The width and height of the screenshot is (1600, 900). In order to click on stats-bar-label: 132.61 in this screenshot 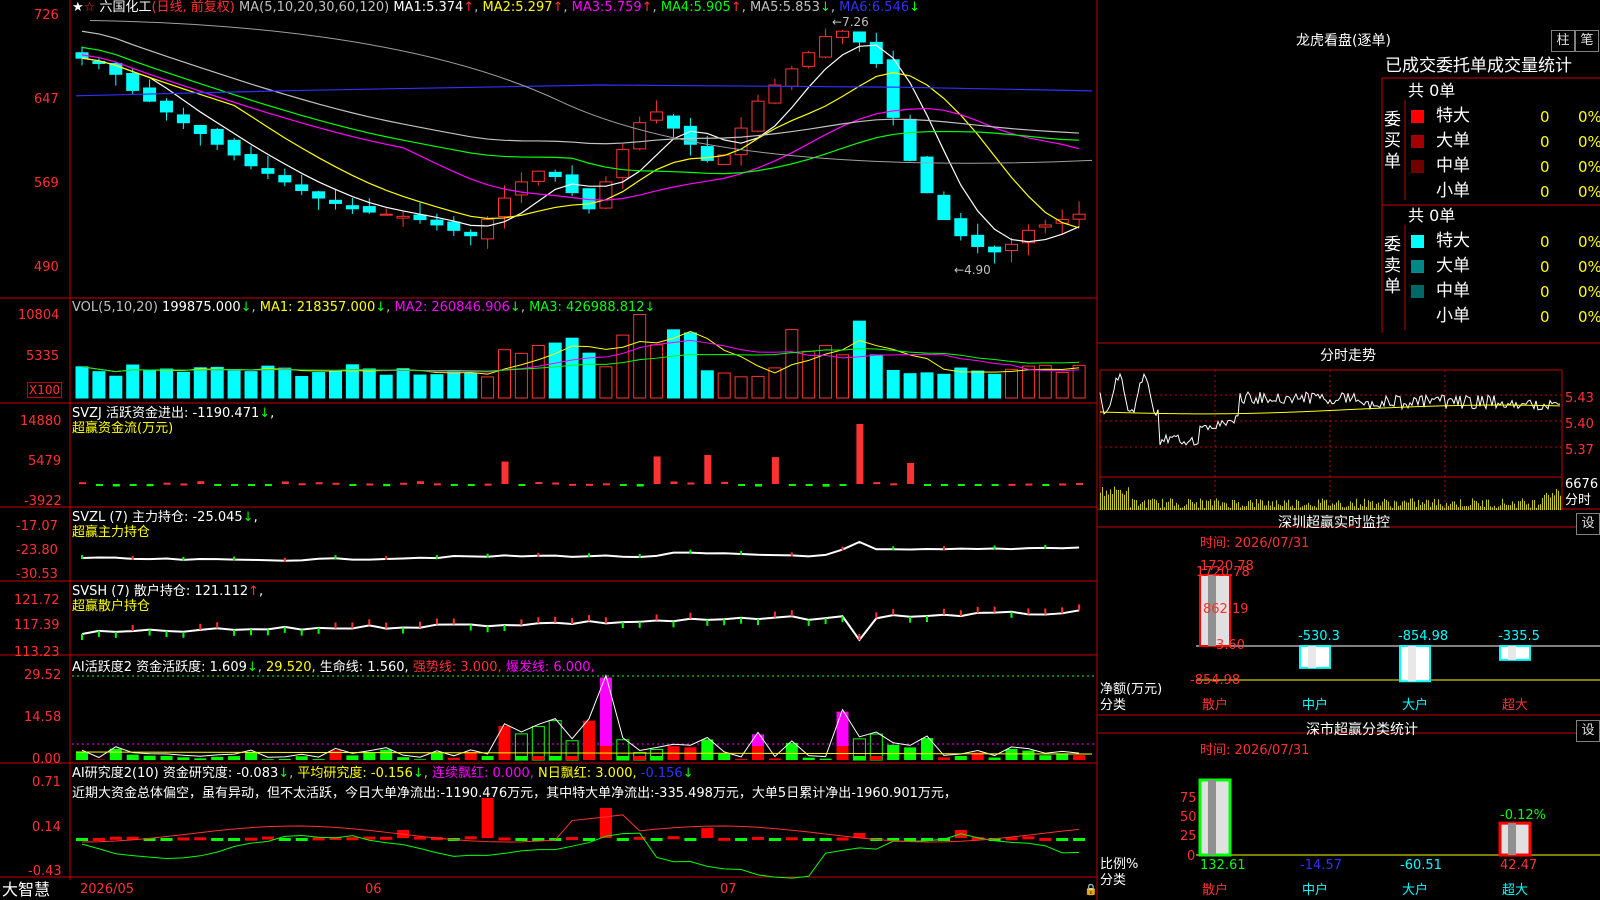, I will do `click(1223, 865)`.